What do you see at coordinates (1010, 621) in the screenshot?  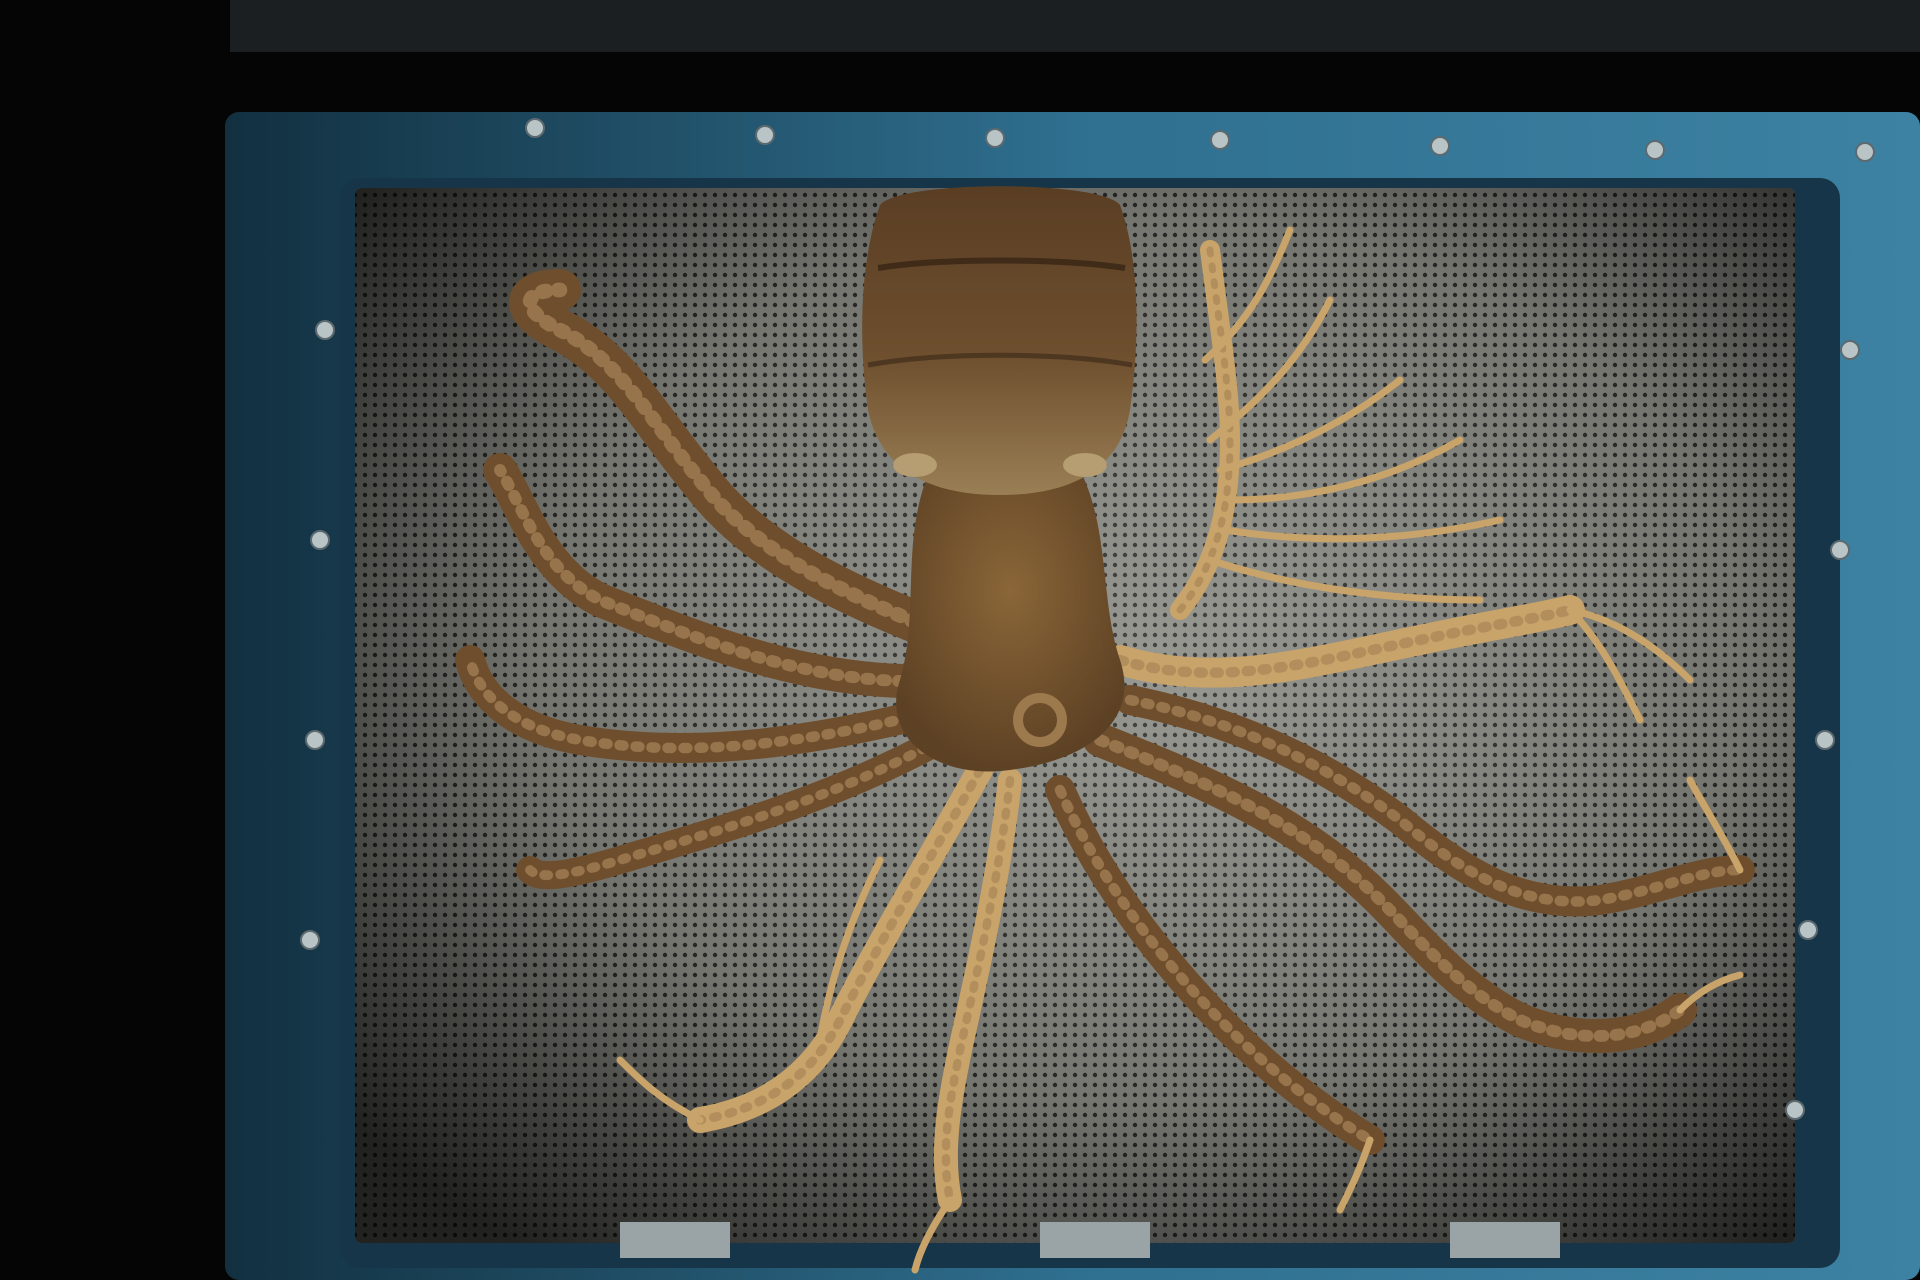 I see `octopus-head` at bounding box center [1010, 621].